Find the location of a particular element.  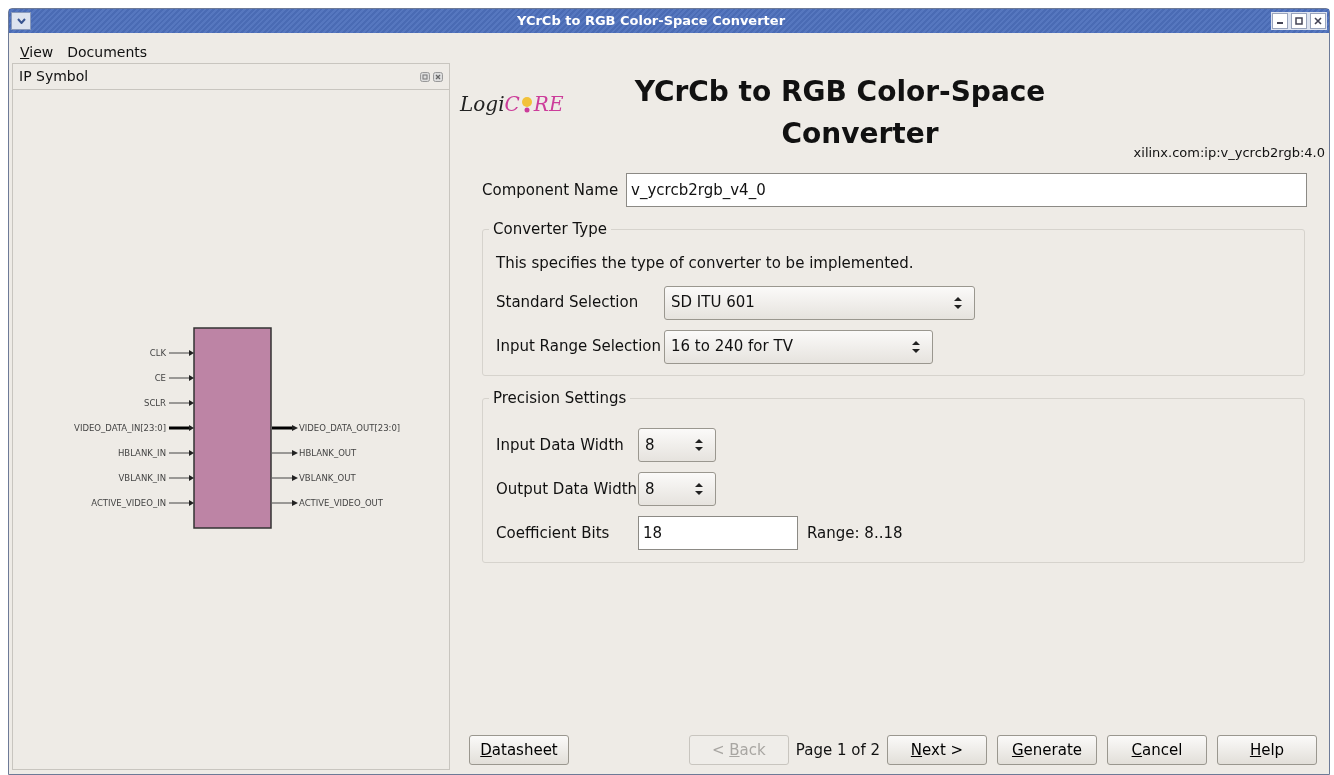

port-label: VBLANK_OUT is located at coordinates (327, 478).